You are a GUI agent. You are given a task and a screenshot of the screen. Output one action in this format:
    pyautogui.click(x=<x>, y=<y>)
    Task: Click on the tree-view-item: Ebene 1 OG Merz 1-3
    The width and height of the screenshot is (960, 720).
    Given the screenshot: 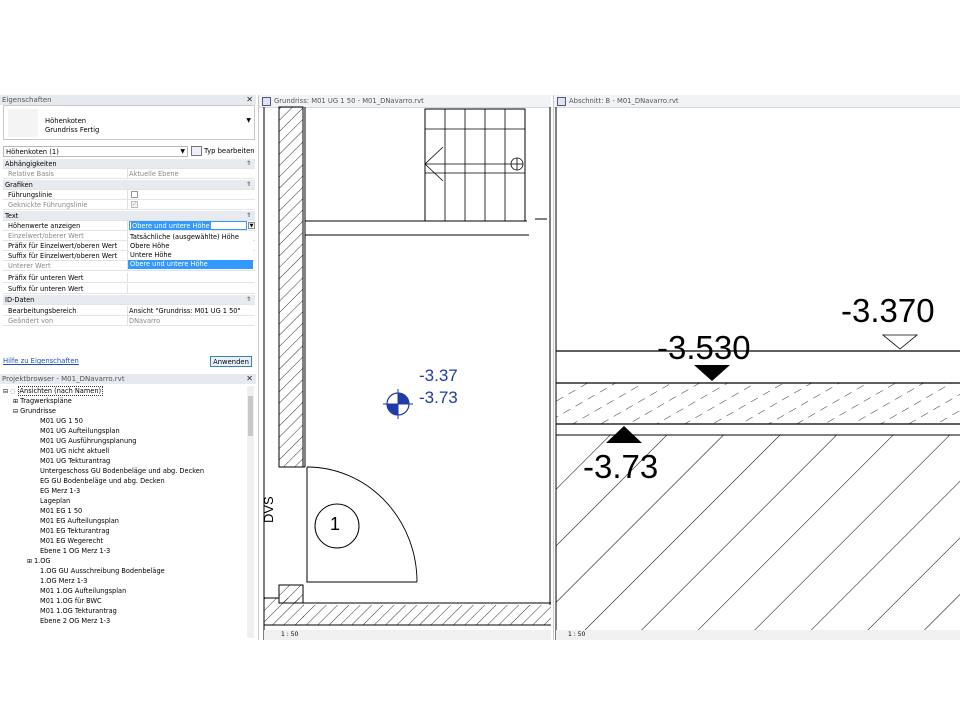 What is the action you would take?
    pyautogui.click(x=75, y=551)
    